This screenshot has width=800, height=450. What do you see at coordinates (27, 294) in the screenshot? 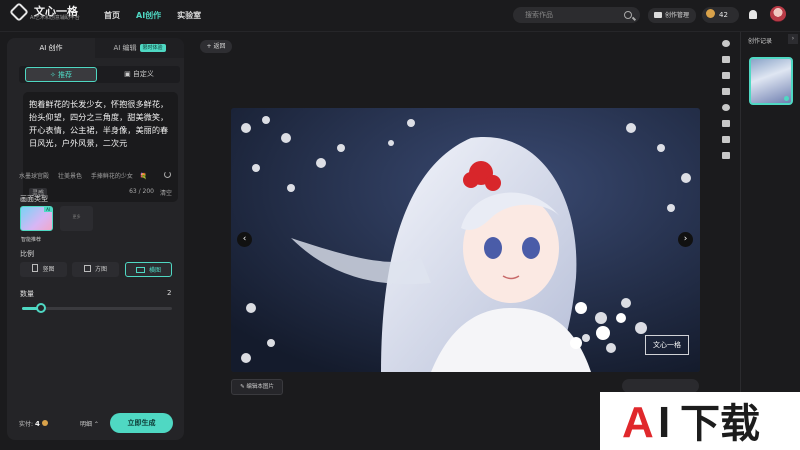
I see `quantity-title: 数量` at bounding box center [27, 294].